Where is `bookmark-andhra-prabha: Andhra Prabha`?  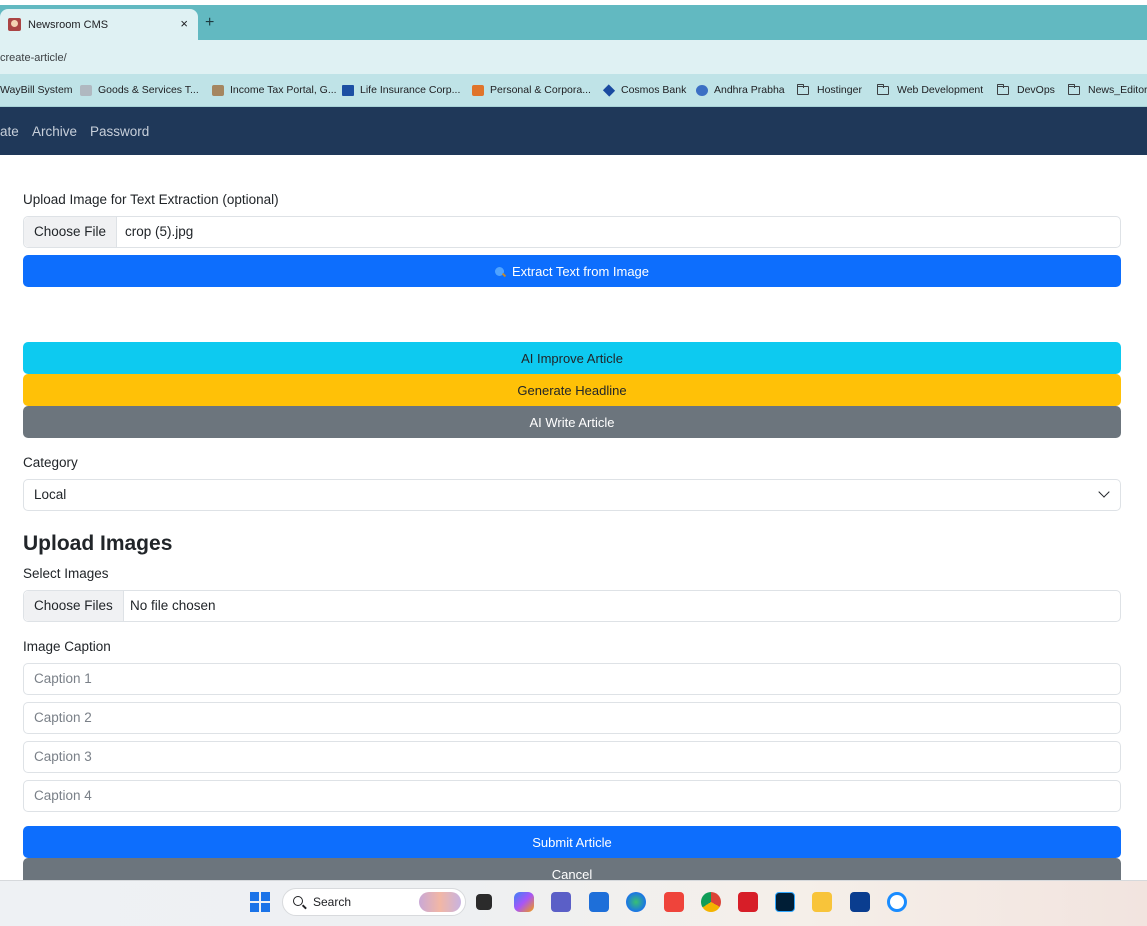
bookmark-andhra-prabha: Andhra Prabha is located at coordinates (740, 90).